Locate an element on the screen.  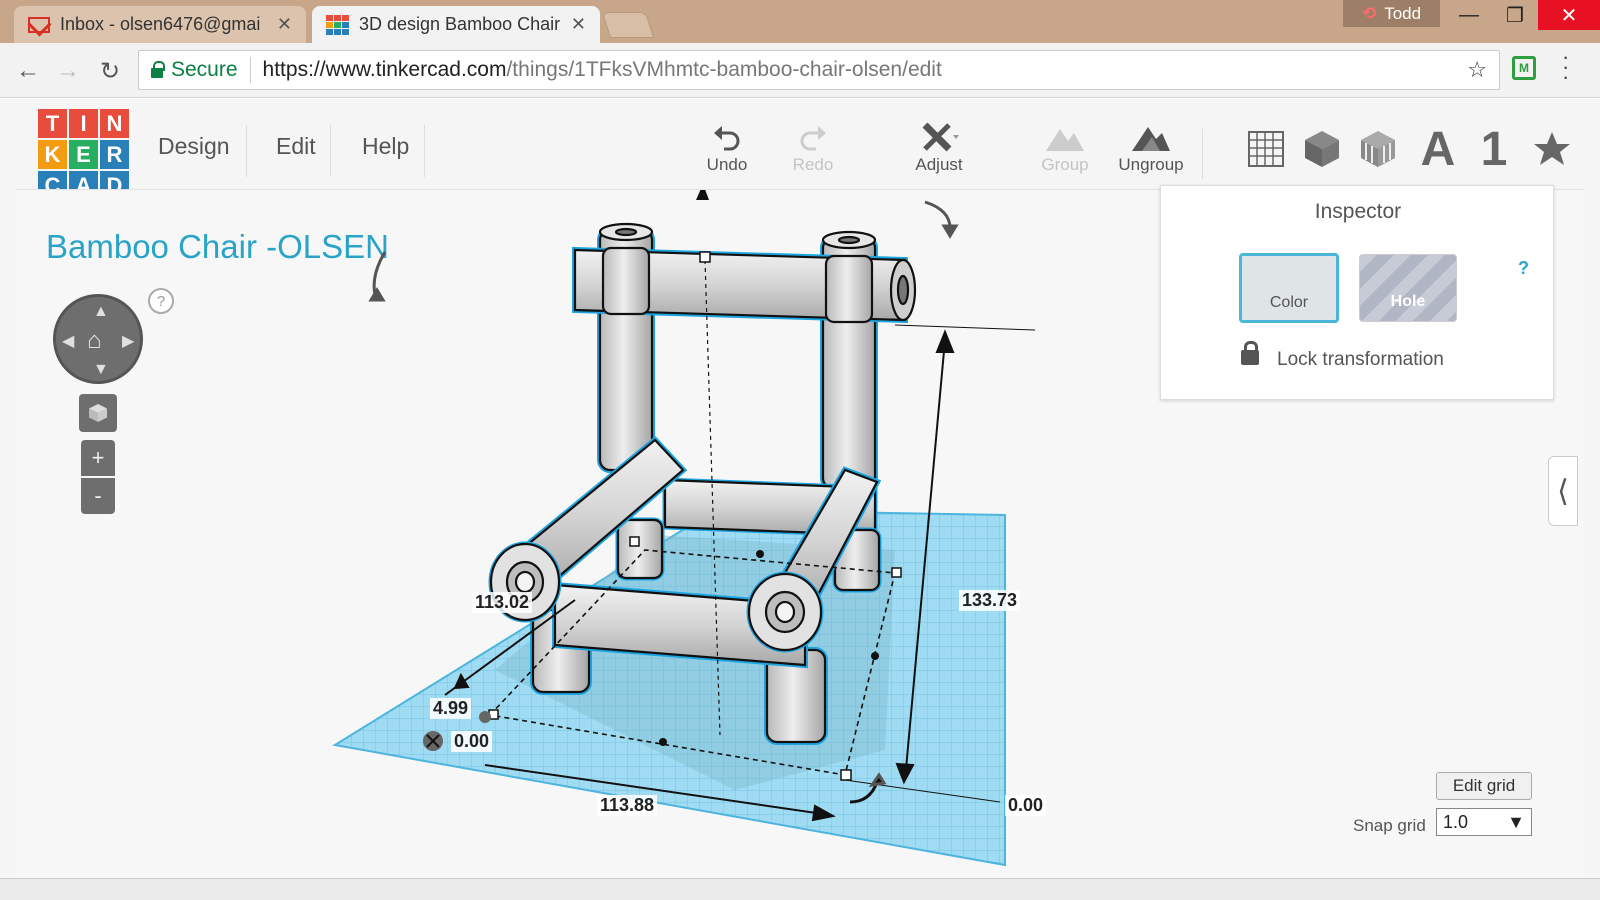
ungroup-button: Ungroup is located at coordinates (1151, 148).